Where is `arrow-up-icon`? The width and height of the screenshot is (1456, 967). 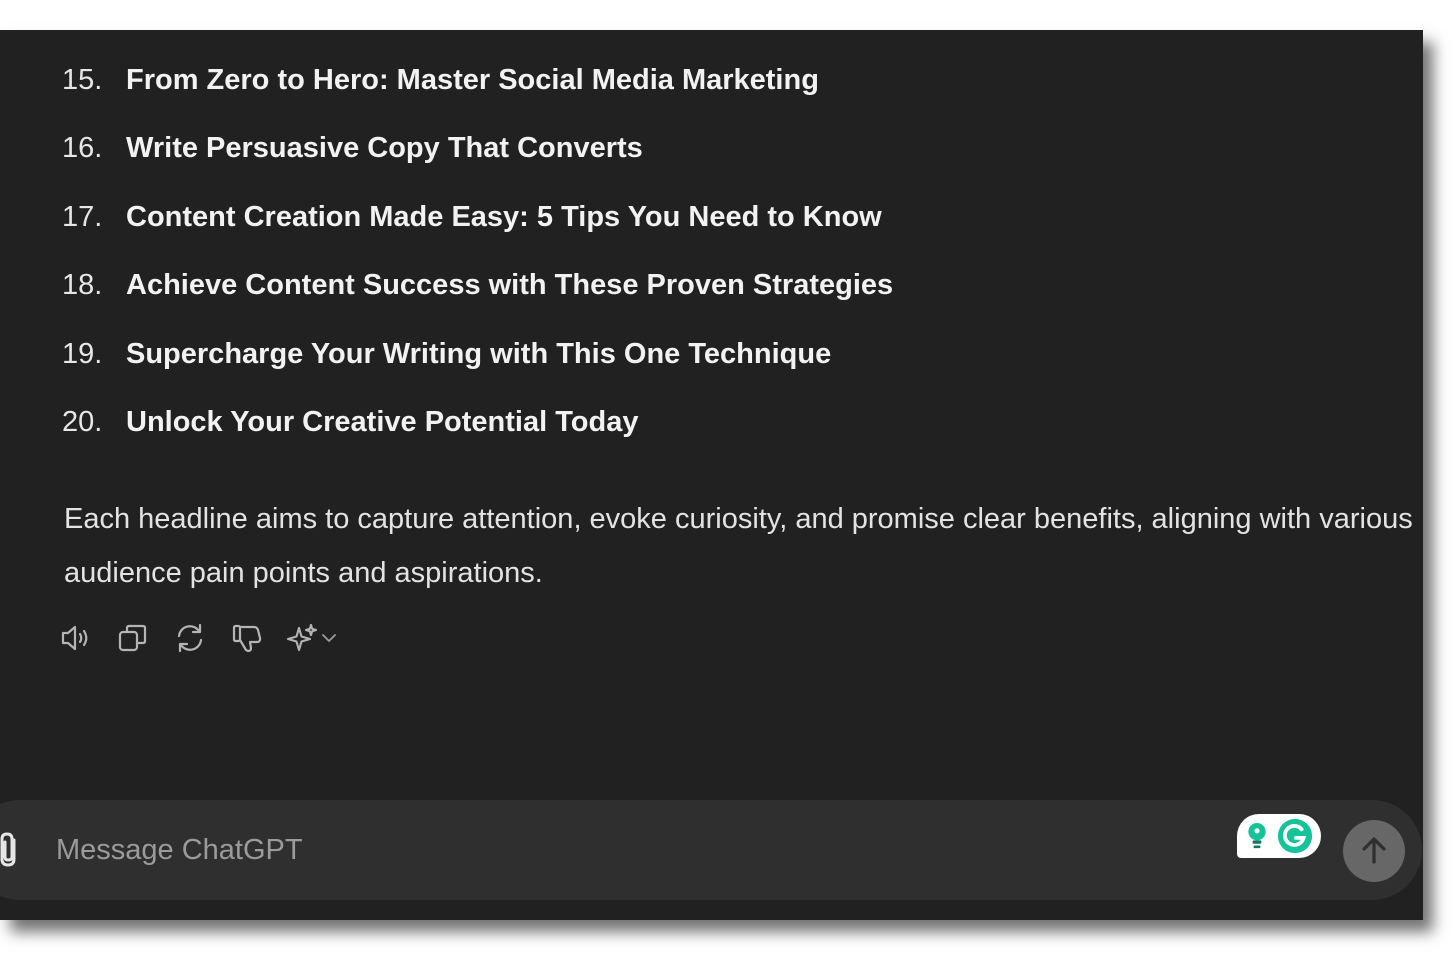 arrow-up-icon is located at coordinates (1374, 850).